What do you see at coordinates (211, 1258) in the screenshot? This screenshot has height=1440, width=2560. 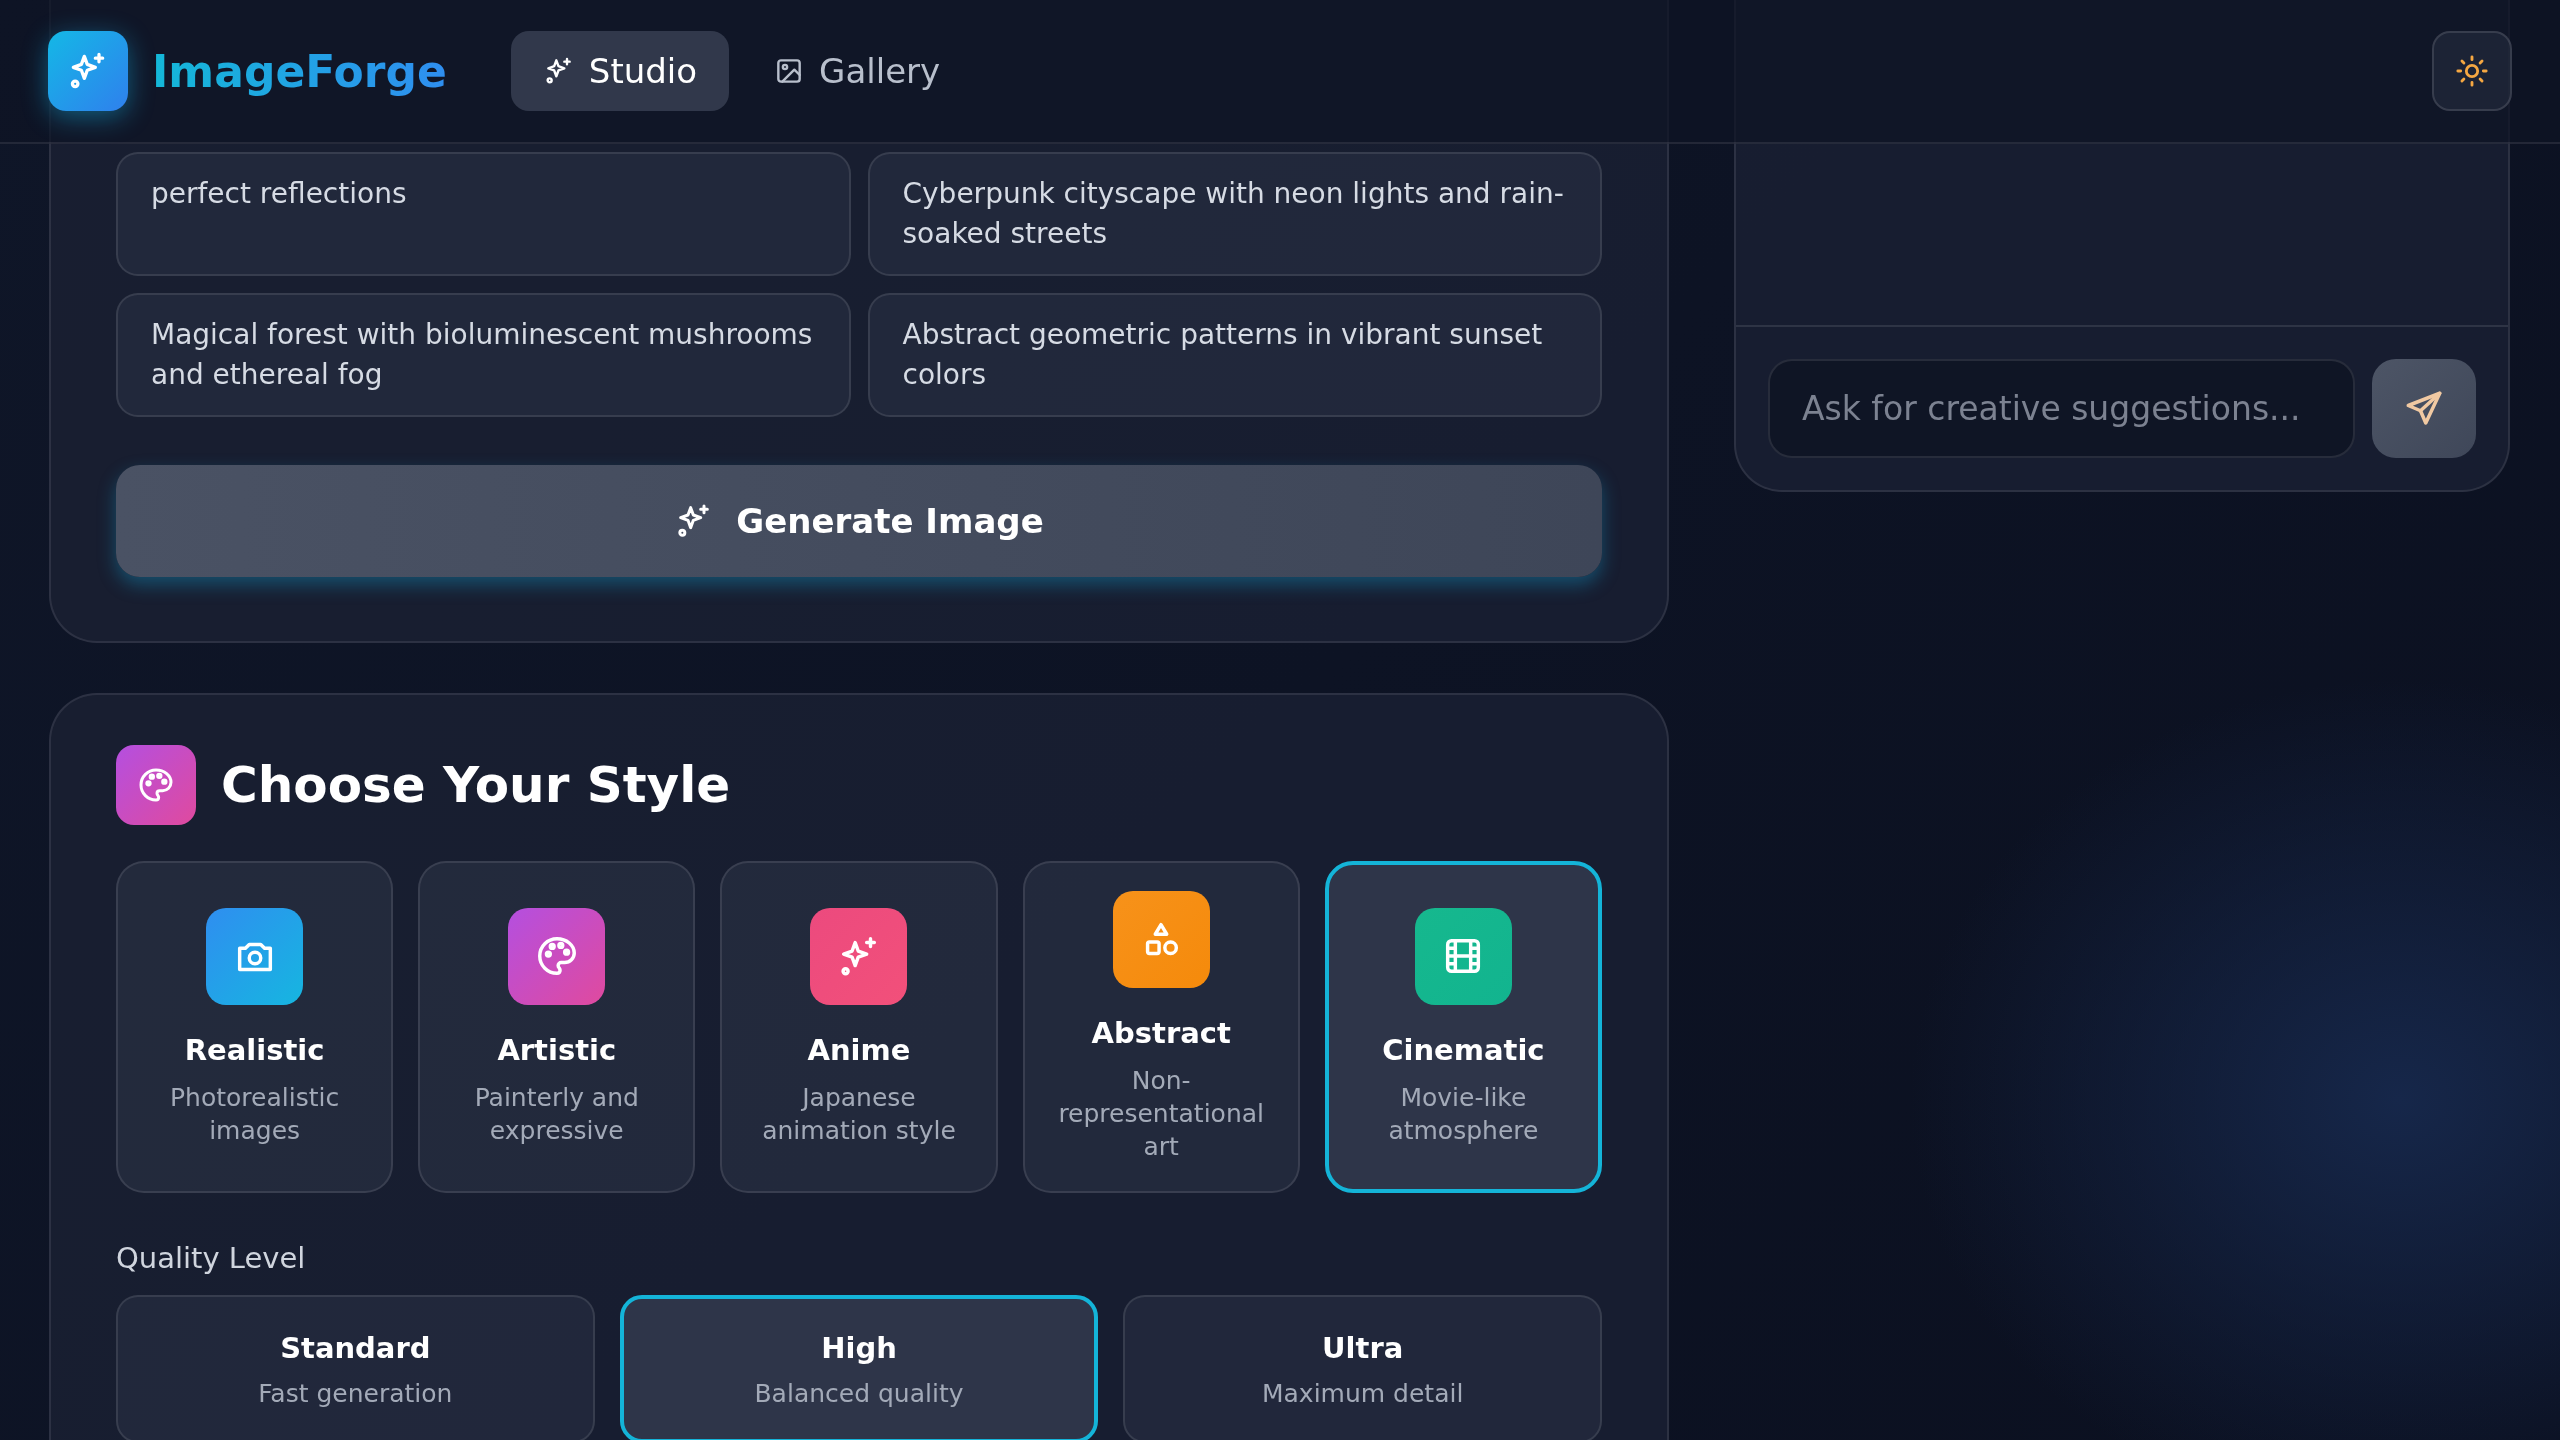 I see `quality-label: Quality Level` at bounding box center [211, 1258].